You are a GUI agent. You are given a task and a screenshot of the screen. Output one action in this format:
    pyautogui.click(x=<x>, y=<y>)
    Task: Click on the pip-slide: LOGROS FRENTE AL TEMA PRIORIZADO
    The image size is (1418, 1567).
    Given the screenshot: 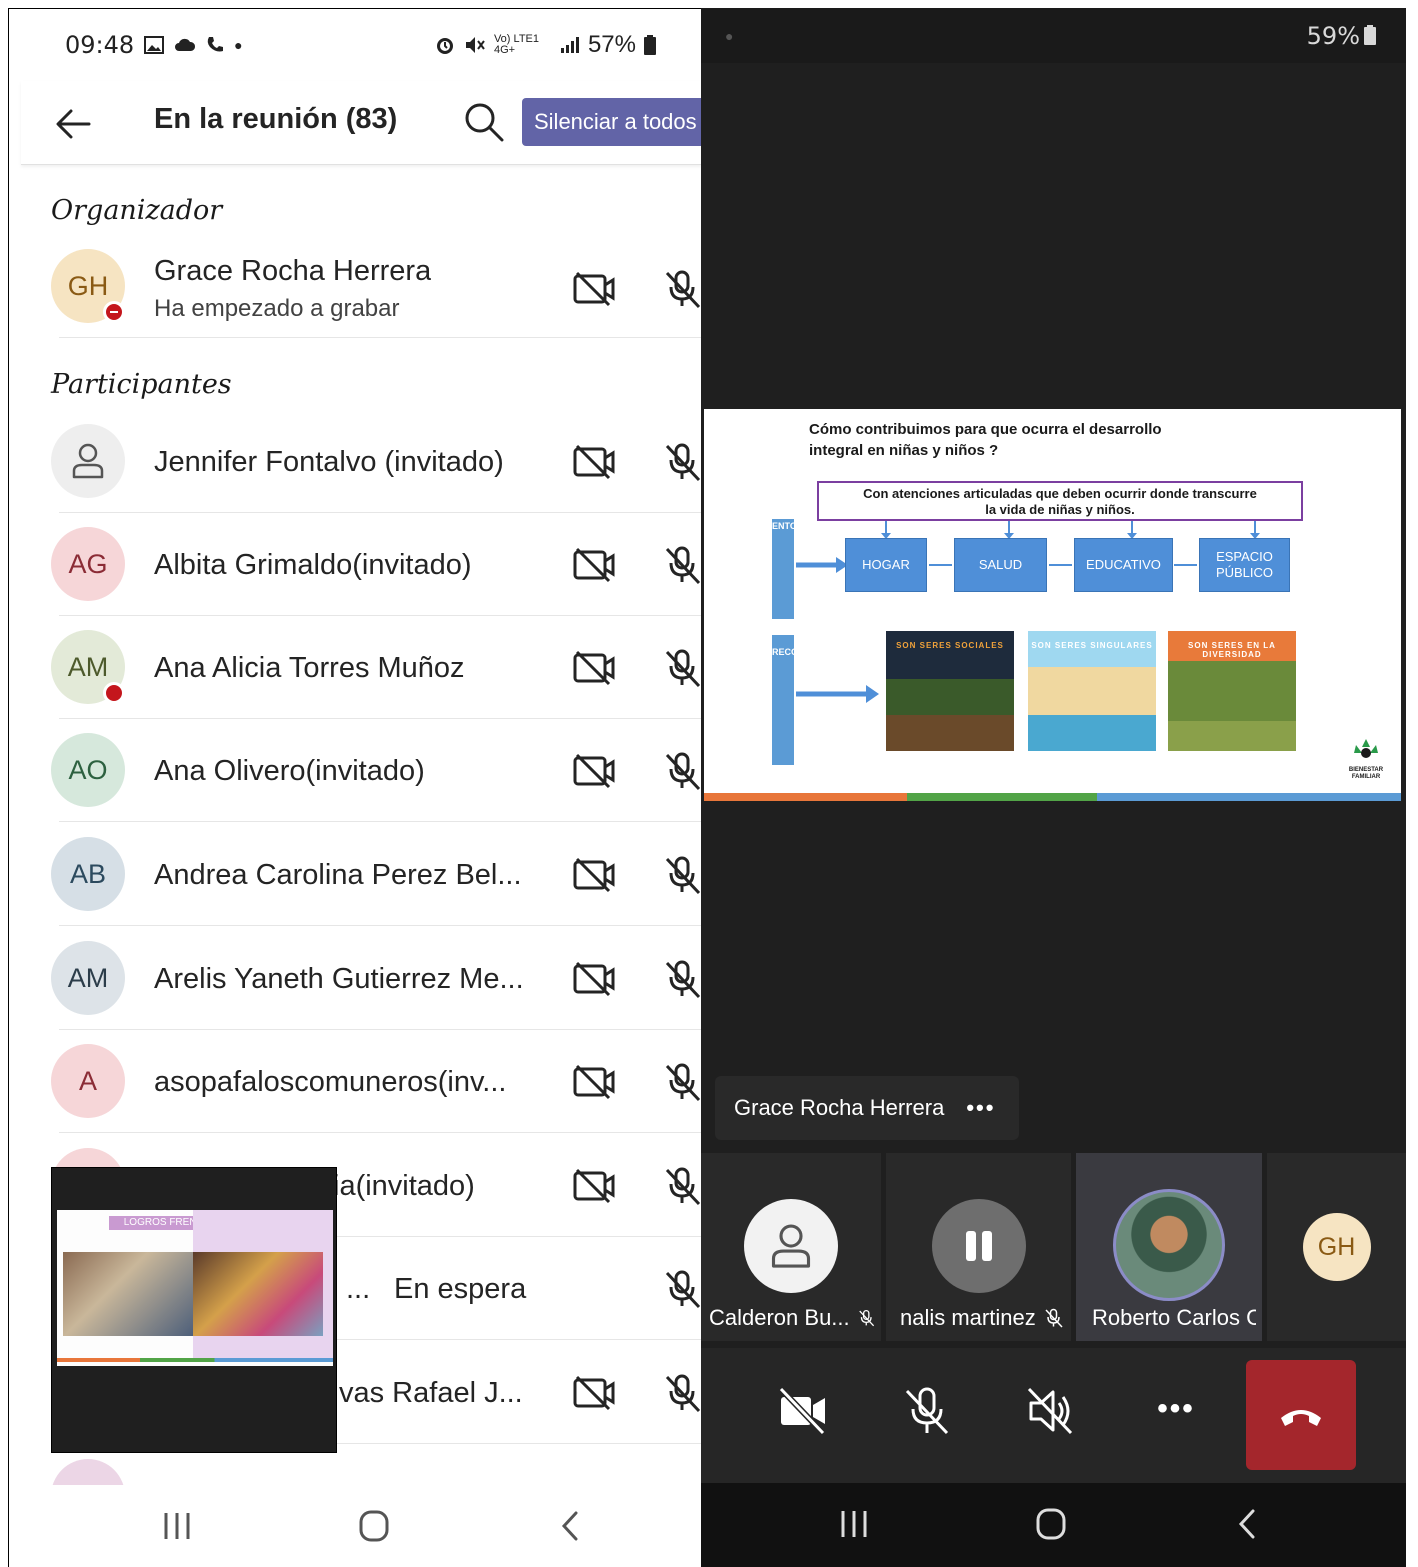 What is the action you would take?
    pyautogui.click(x=195, y=1288)
    